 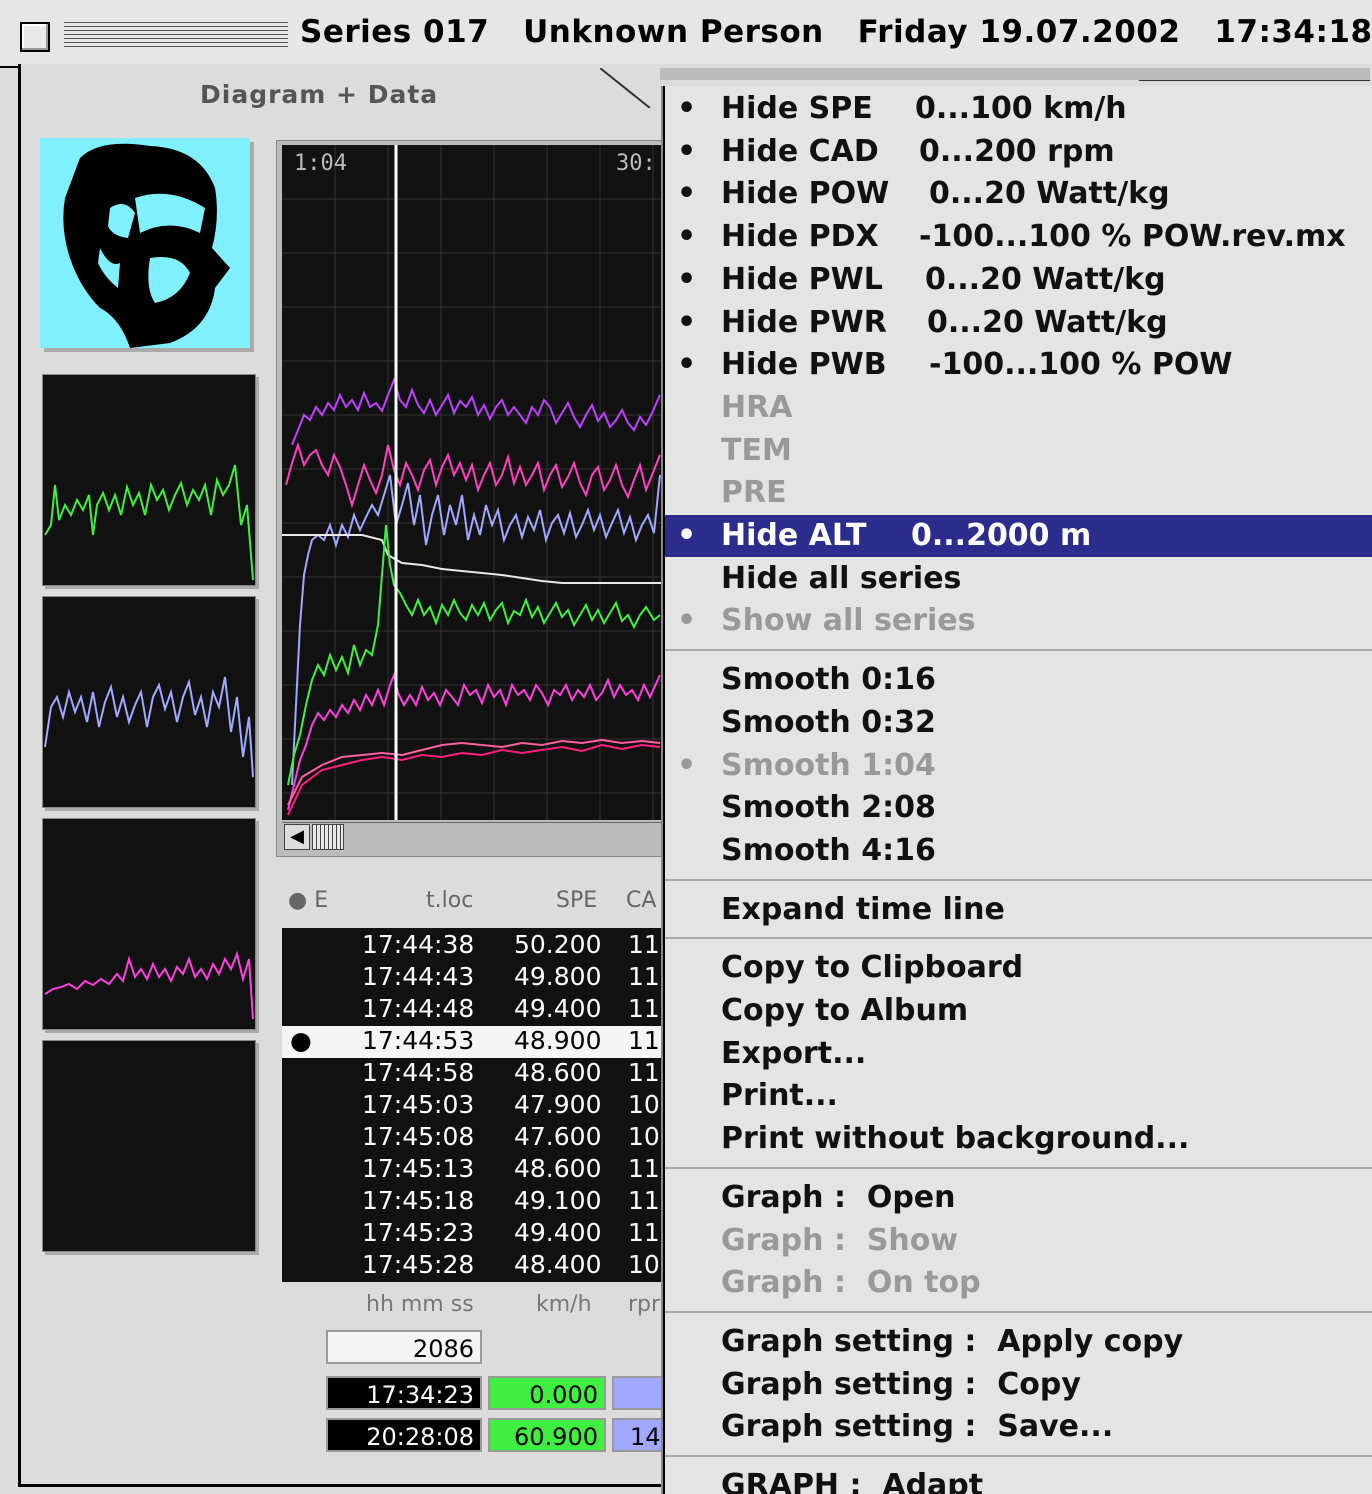 What do you see at coordinates (558, 1200) in the screenshot?
I see `row-speed: 49.100` at bounding box center [558, 1200].